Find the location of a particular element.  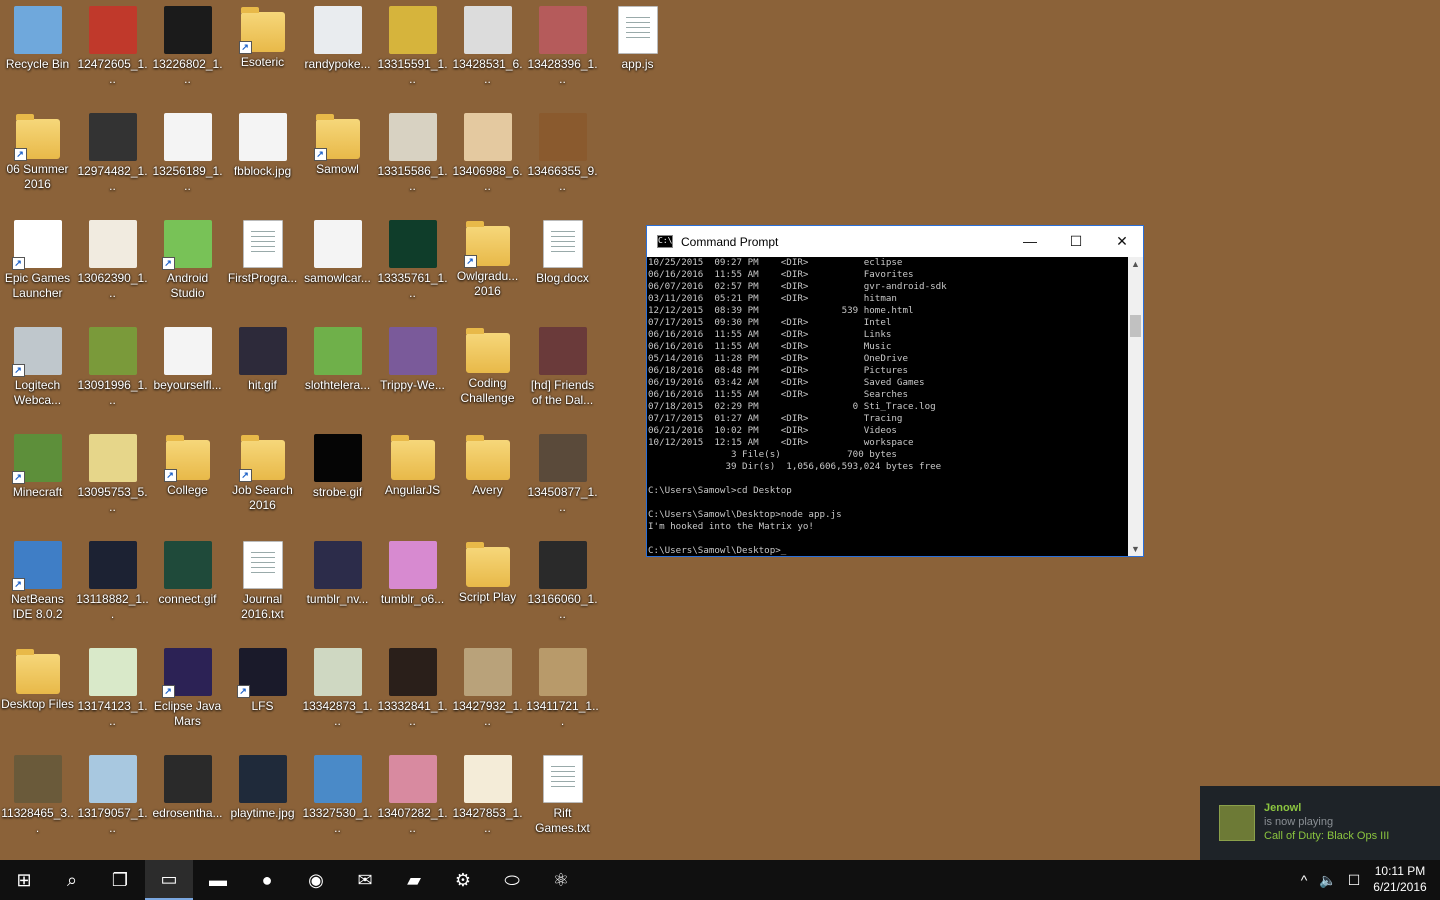

window-titlebar: C:\ Command Prompt — ☐ ✕ is located at coordinates (895, 241).